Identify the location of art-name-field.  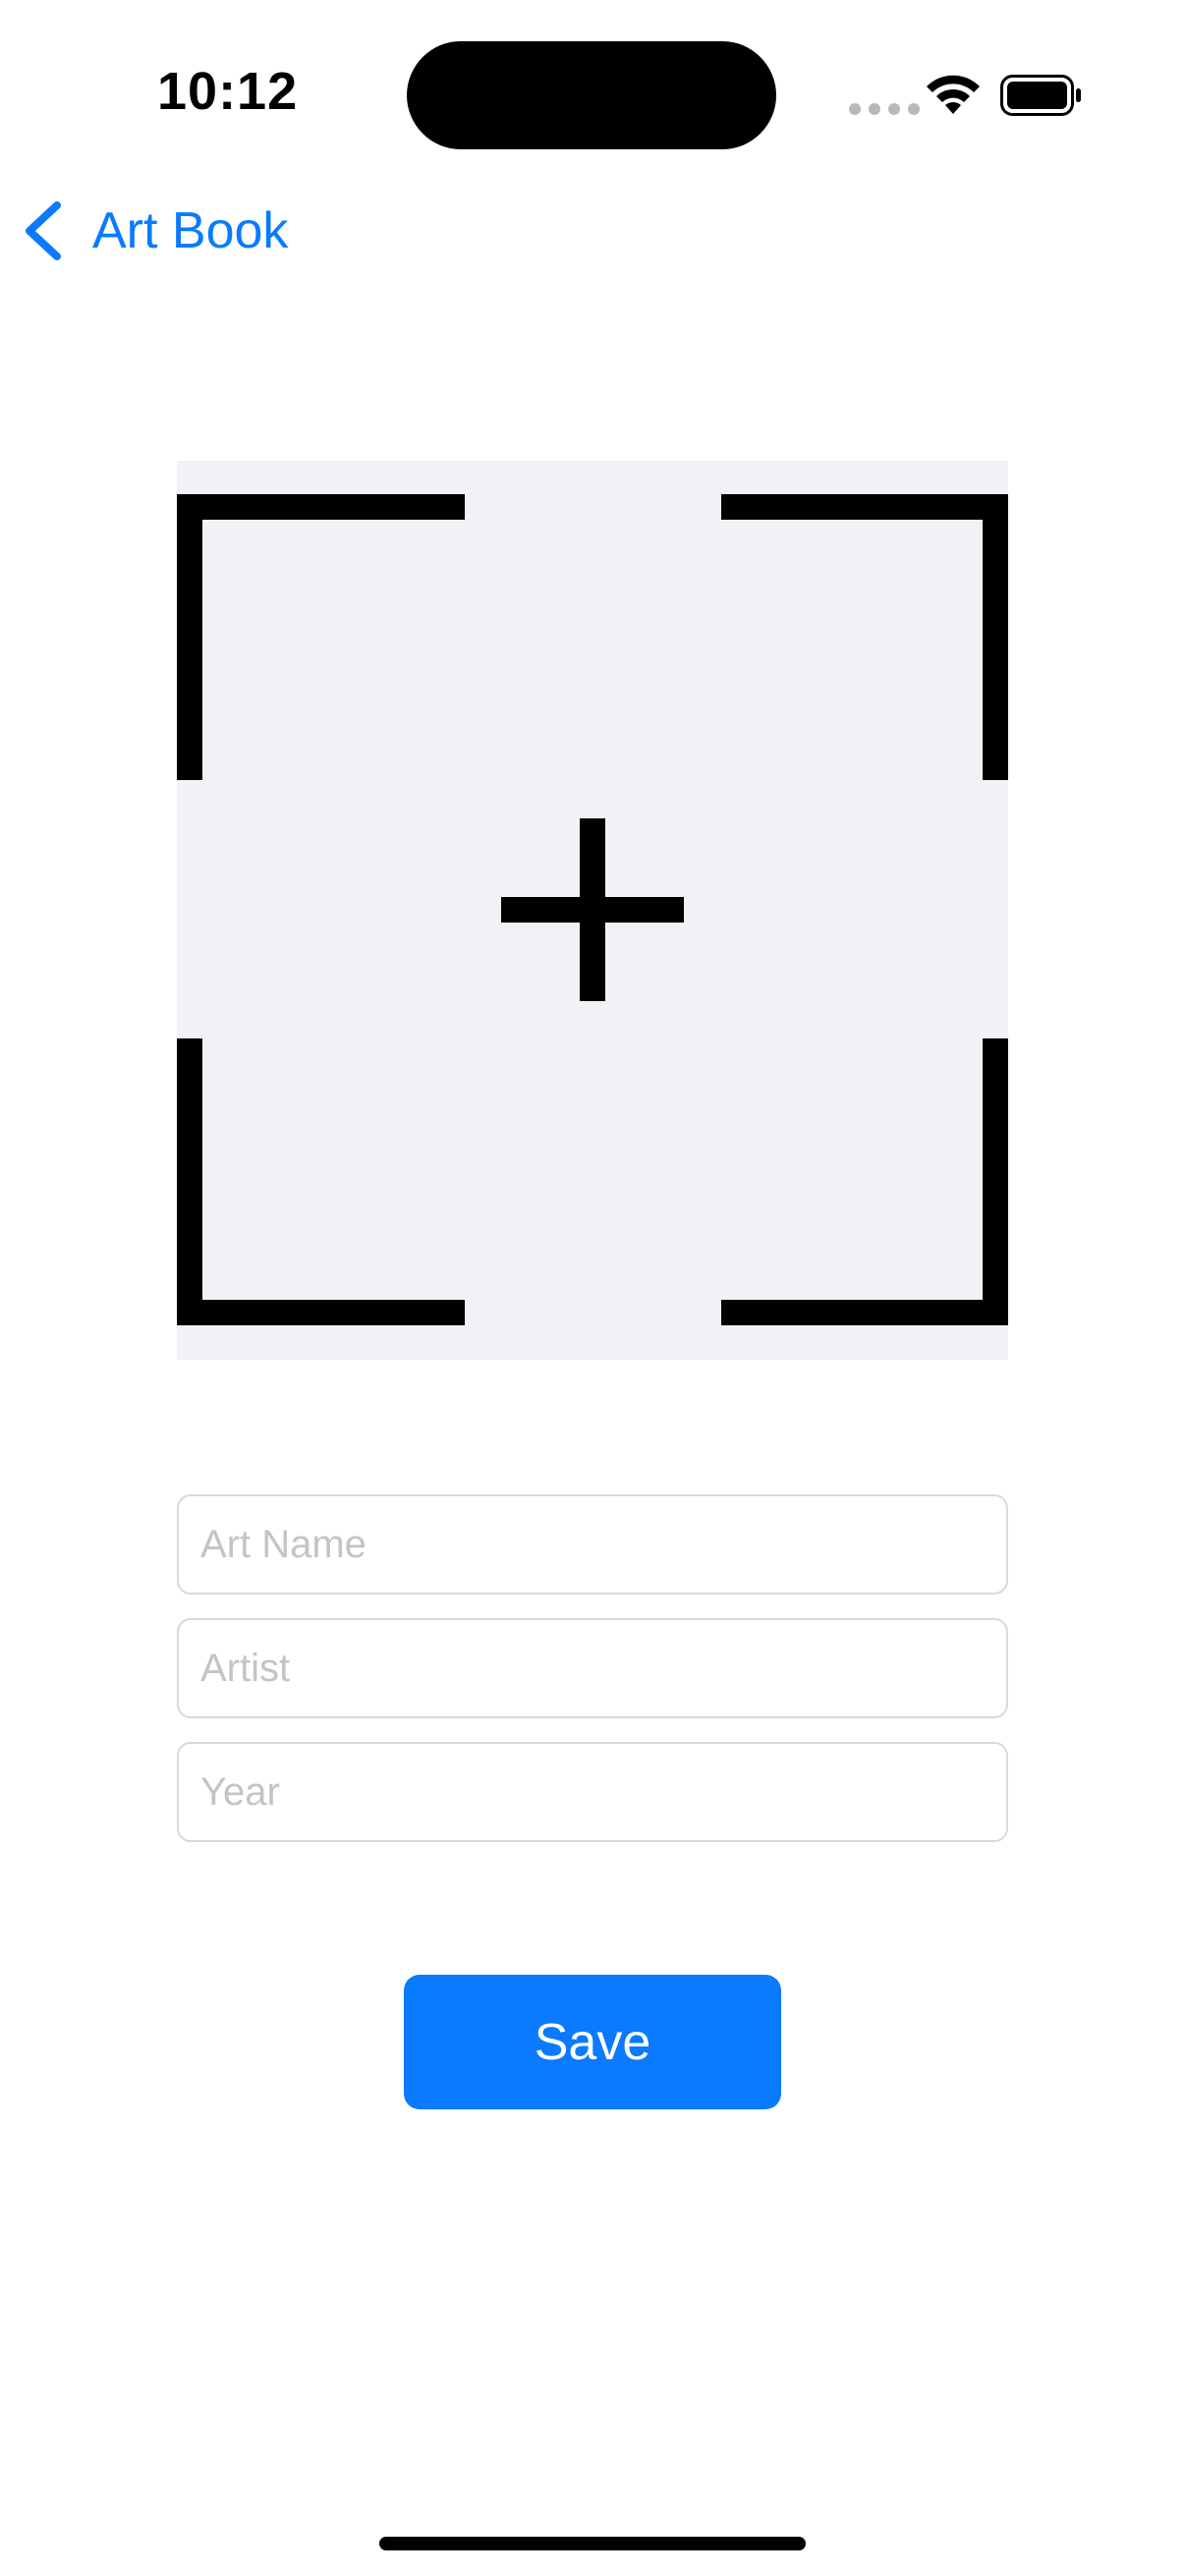
(592, 1544).